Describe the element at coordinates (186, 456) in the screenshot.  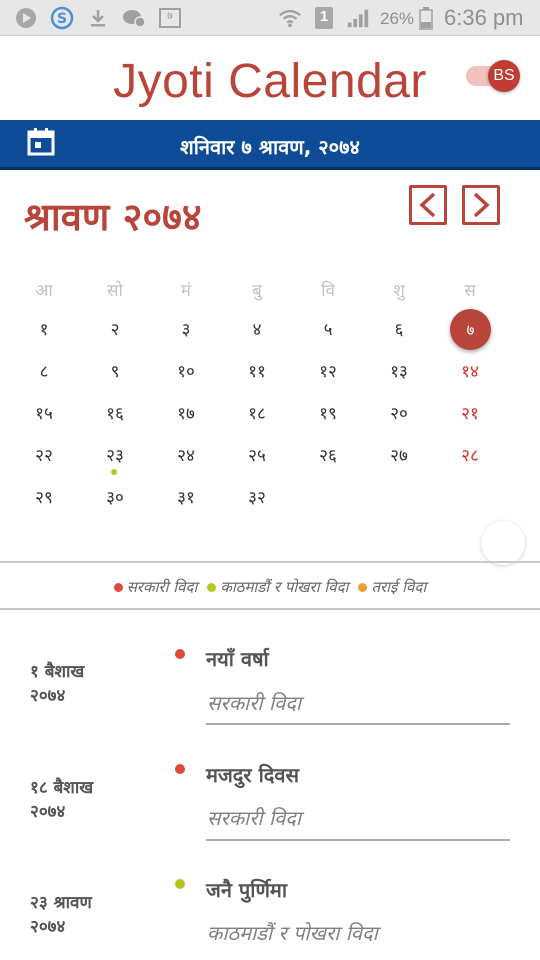
I see `day-cell: २४` at that location.